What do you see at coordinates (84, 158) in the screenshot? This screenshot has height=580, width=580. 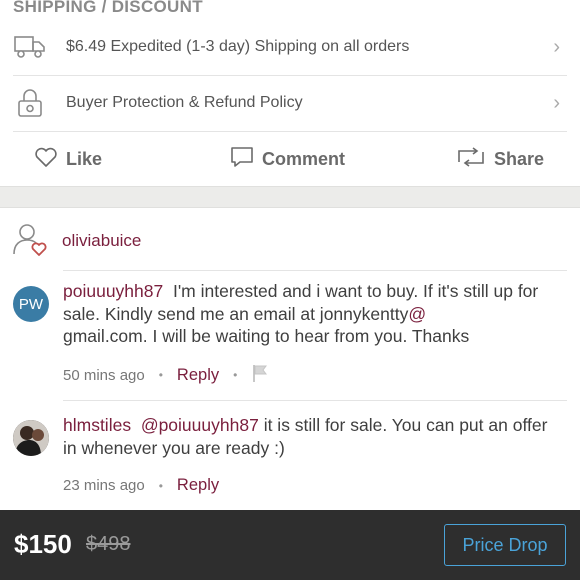 I see `like-label: Like` at bounding box center [84, 158].